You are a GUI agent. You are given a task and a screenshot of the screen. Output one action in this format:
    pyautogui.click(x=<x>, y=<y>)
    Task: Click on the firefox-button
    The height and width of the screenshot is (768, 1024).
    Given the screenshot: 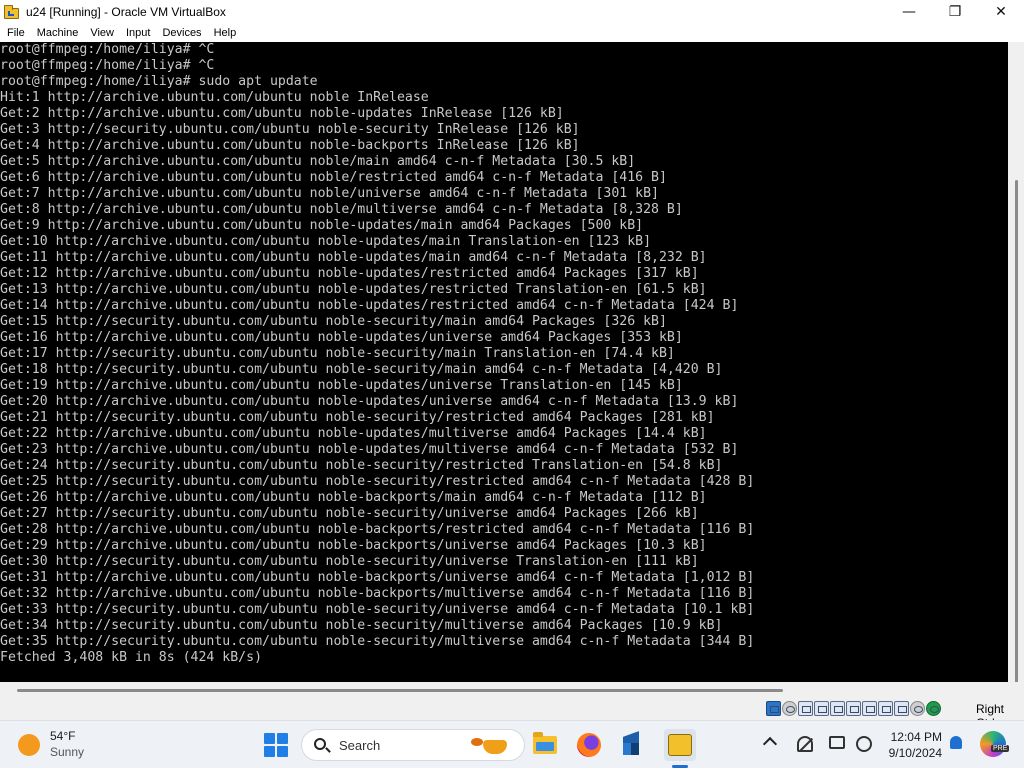 What is the action you would take?
    pyautogui.click(x=589, y=745)
    